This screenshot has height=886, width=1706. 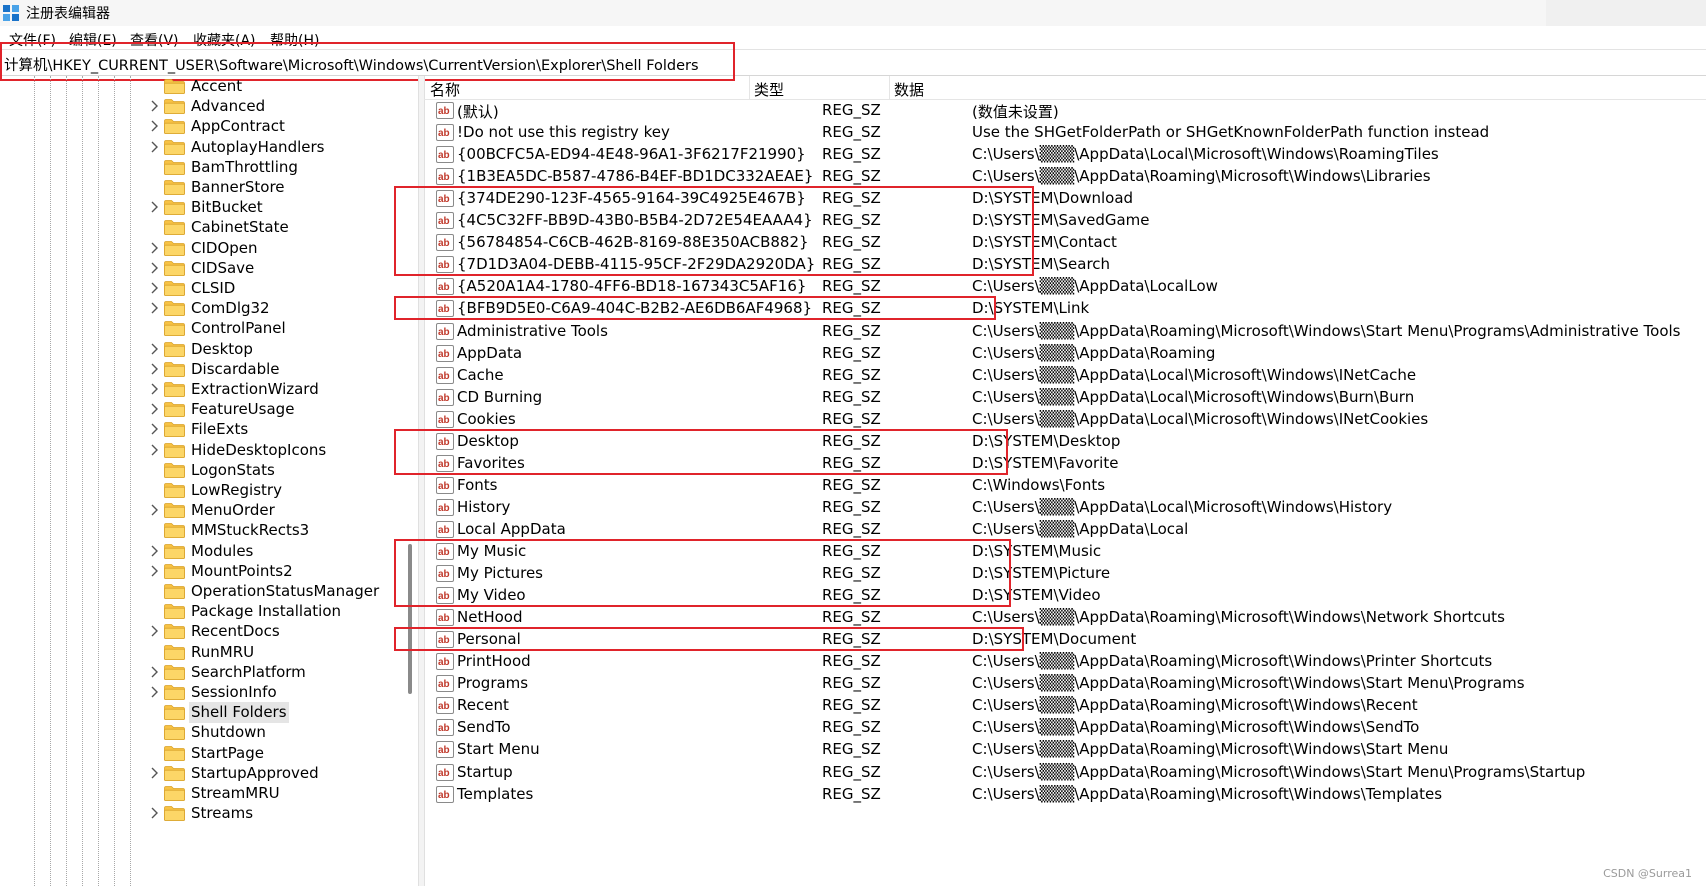 What do you see at coordinates (636, 264) in the screenshot?
I see `value-name: {7D1D3A04-DEBB-4115-95CF-2F29DA2920DA}` at bounding box center [636, 264].